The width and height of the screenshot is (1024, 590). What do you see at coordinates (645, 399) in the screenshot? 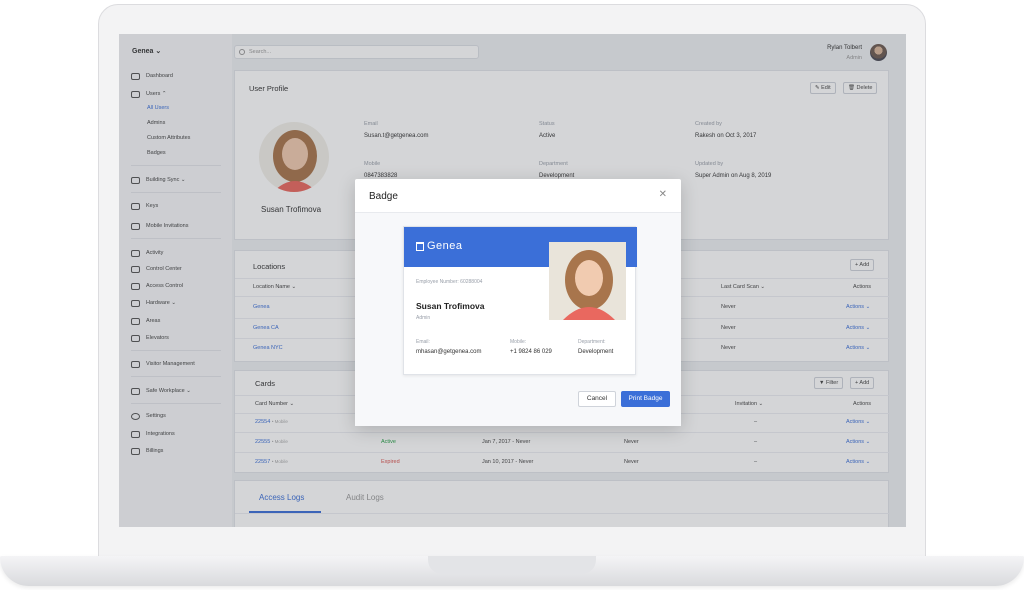
I see `print-badge-button: Print Badge` at bounding box center [645, 399].